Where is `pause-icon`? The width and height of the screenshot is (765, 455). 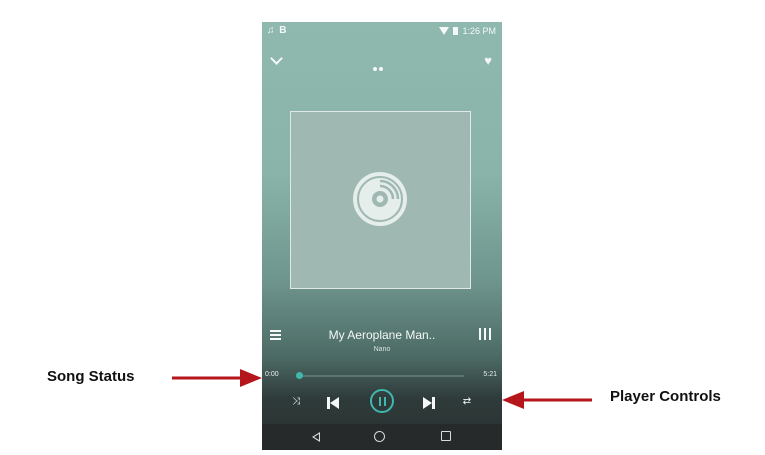
pause-icon is located at coordinates (380, 401).